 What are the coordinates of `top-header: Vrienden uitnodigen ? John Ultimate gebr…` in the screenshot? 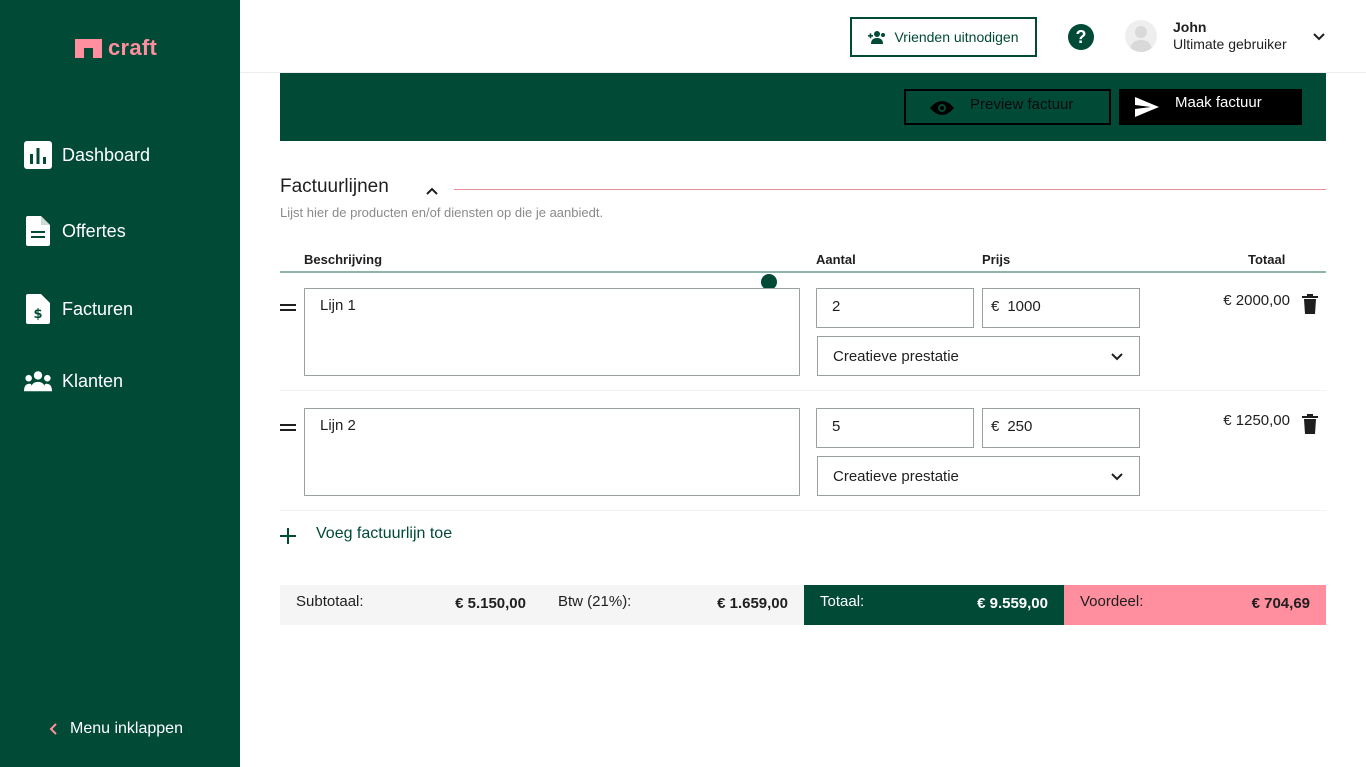 It's located at (803, 36).